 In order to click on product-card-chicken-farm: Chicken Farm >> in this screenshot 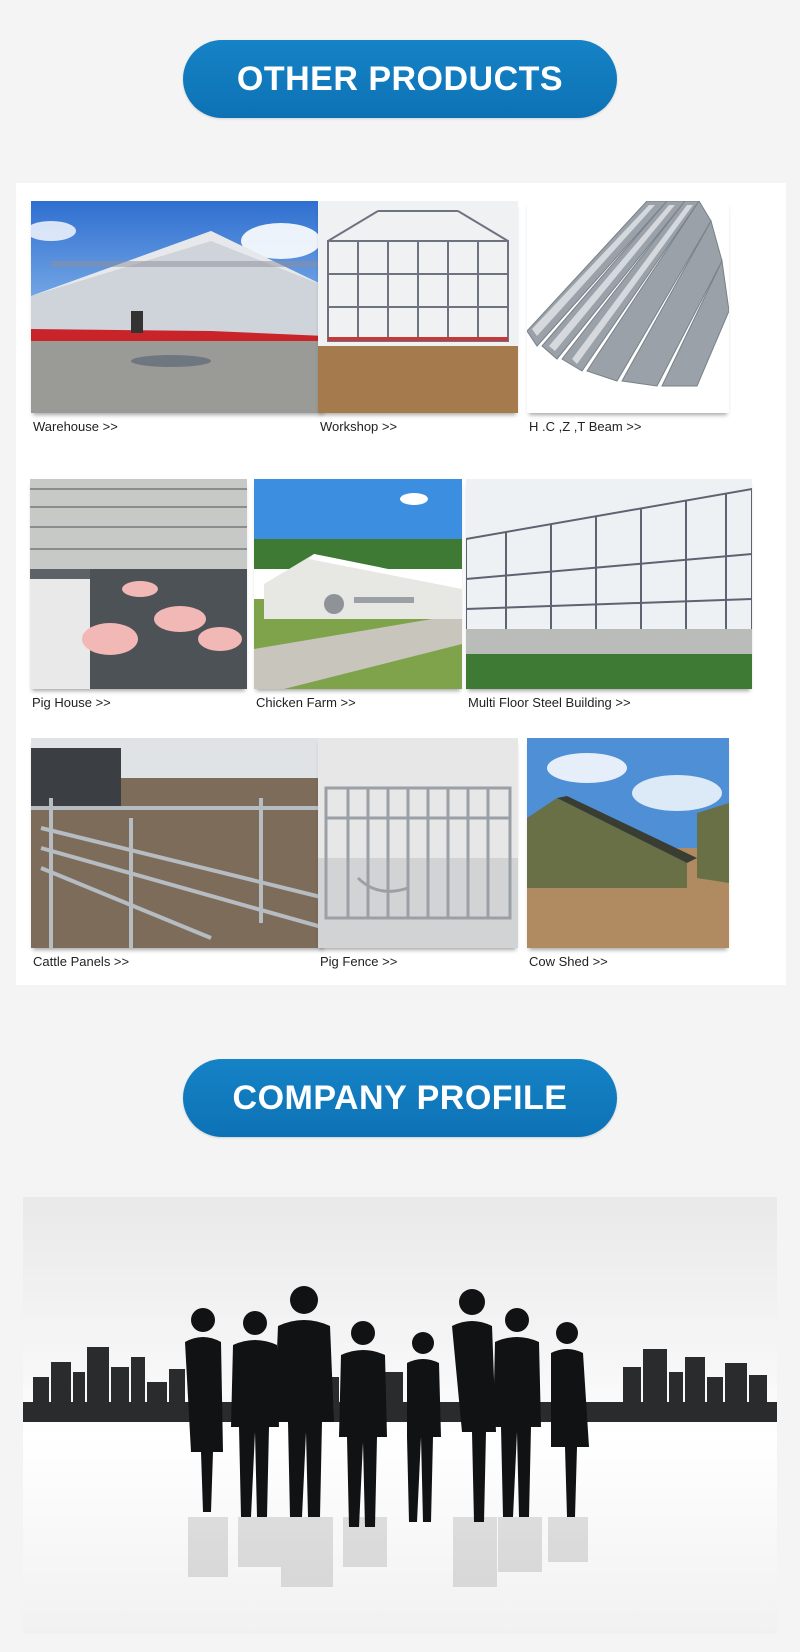, I will do `click(358, 599)`.